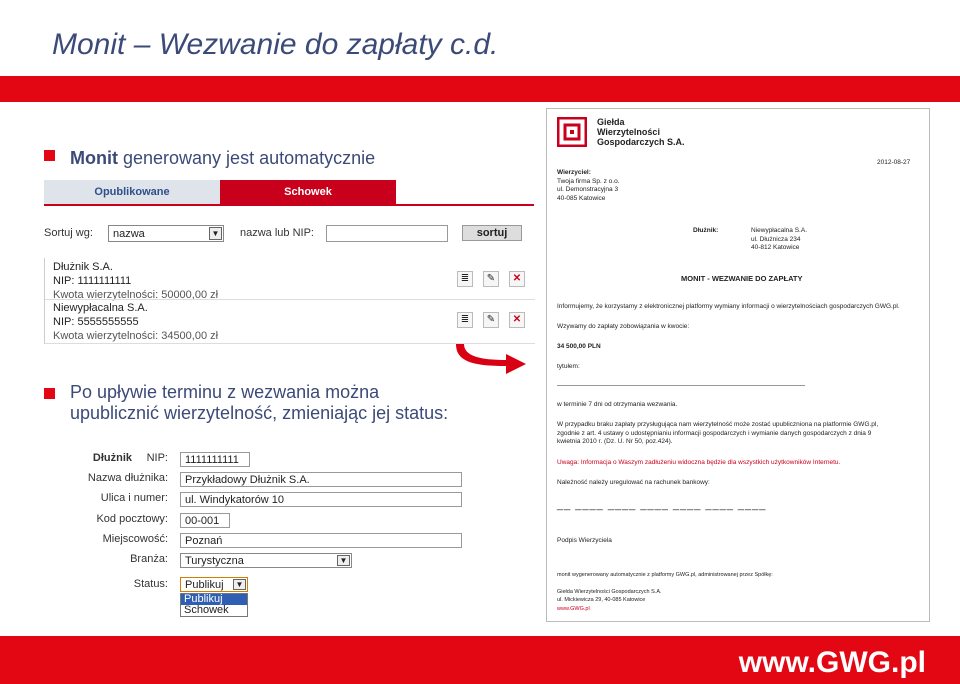 This screenshot has width=960, height=684. I want to click on status-label: Status:, so click(150, 584).